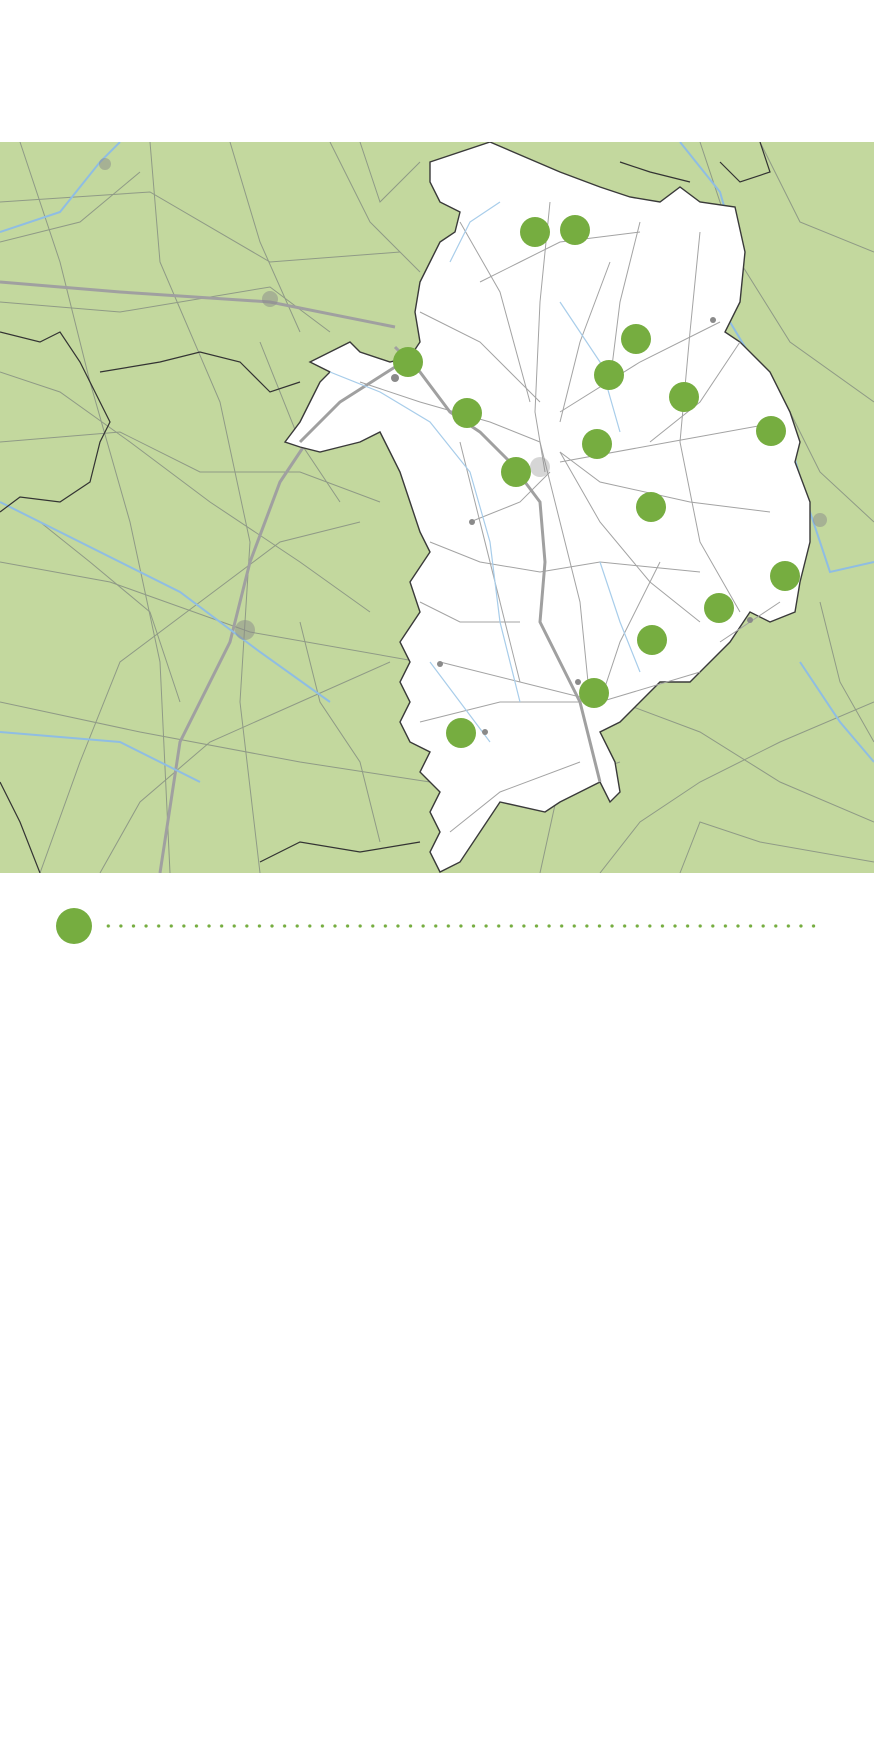 The width and height of the screenshot is (874, 1748). I want to click on town-far-north, so click(105, 164).